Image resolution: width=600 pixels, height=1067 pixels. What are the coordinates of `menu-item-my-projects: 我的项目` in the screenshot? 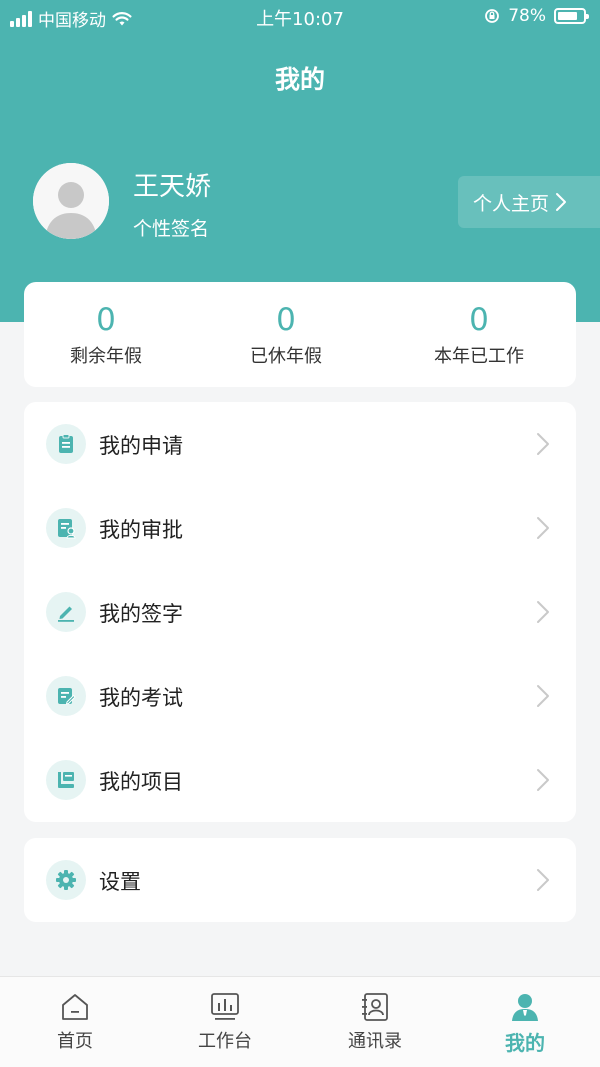 It's located at (300, 780).